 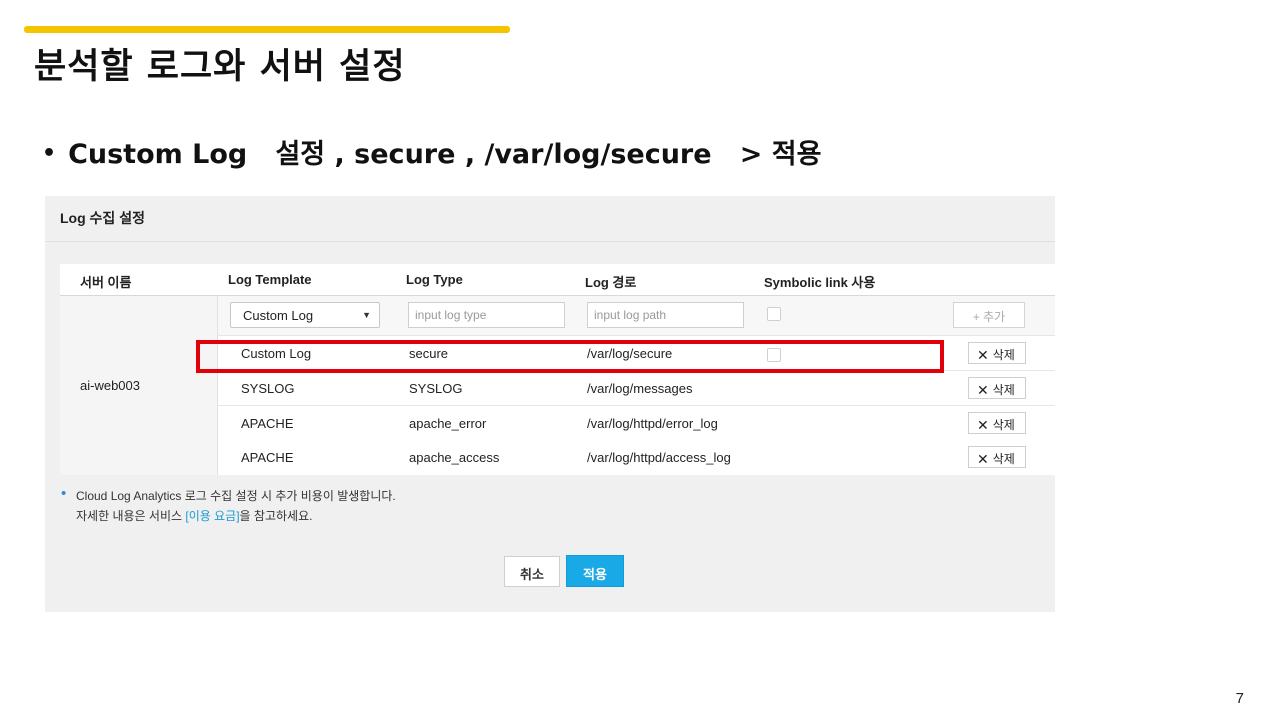 I want to click on add-button: + 추가, so click(x=989, y=315).